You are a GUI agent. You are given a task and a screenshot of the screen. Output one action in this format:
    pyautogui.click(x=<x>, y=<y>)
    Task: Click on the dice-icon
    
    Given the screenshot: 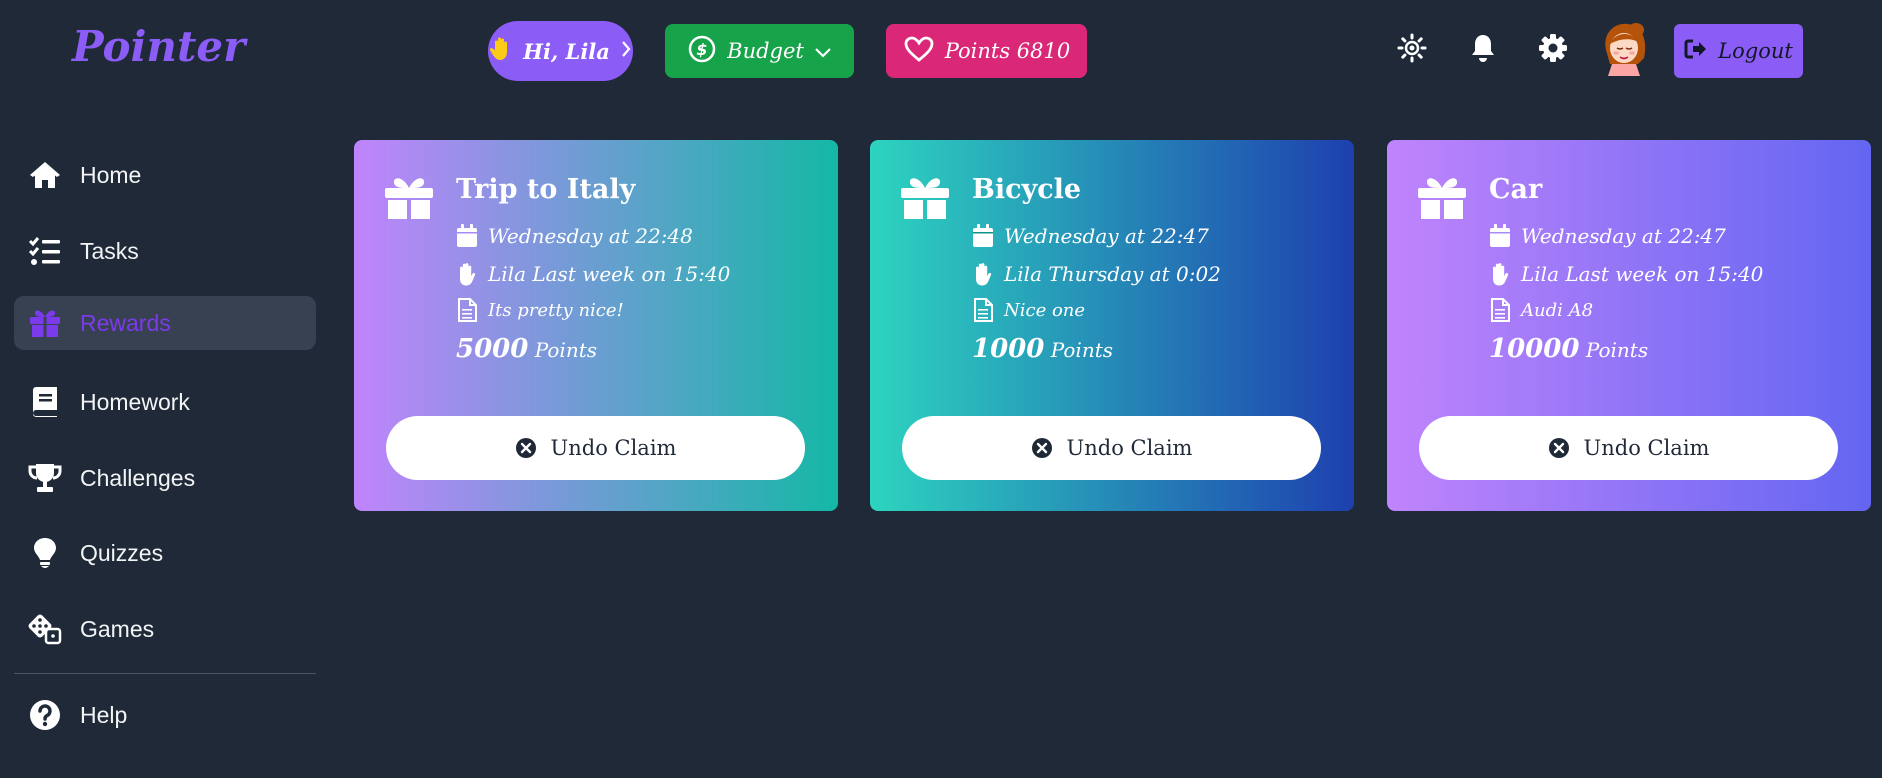 What is the action you would take?
    pyautogui.click(x=45, y=629)
    